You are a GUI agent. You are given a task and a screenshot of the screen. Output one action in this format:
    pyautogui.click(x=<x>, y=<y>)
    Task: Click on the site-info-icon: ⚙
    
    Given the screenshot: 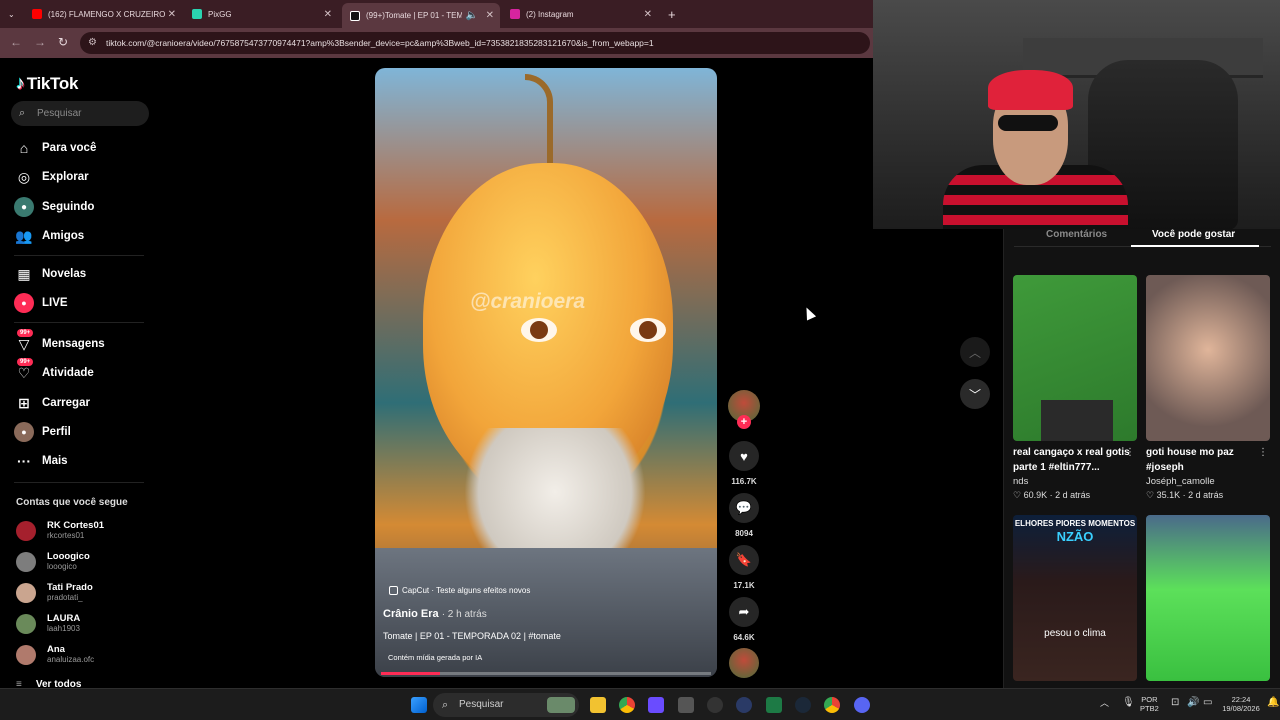 What is the action you would take?
    pyautogui.click(x=92, y=43)
    